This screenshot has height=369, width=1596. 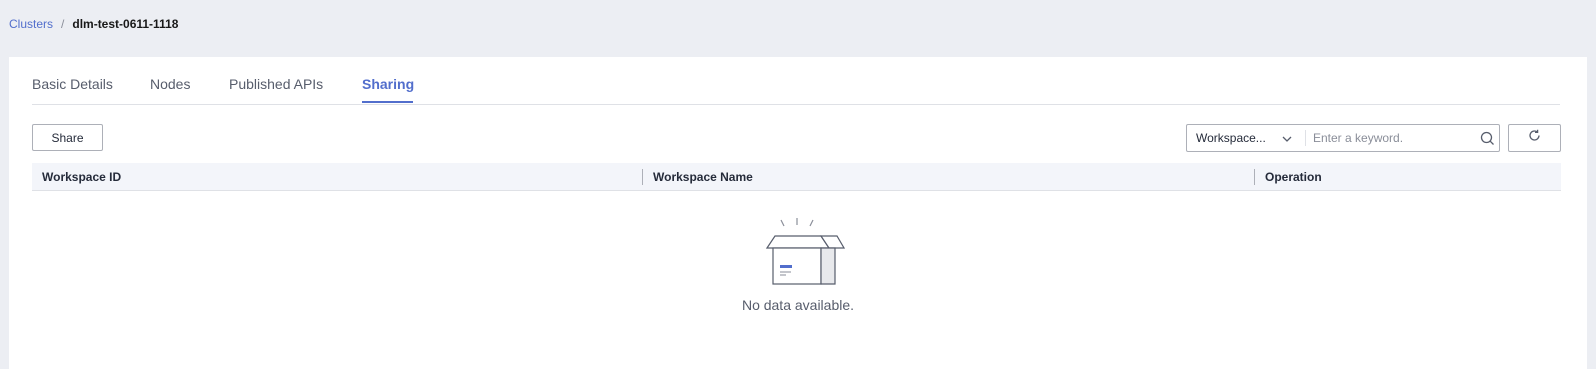 What do you see at coordinates (387, 102) in the screenshot?
I see `active-tab-indicator` at bounding box center [387, 102].